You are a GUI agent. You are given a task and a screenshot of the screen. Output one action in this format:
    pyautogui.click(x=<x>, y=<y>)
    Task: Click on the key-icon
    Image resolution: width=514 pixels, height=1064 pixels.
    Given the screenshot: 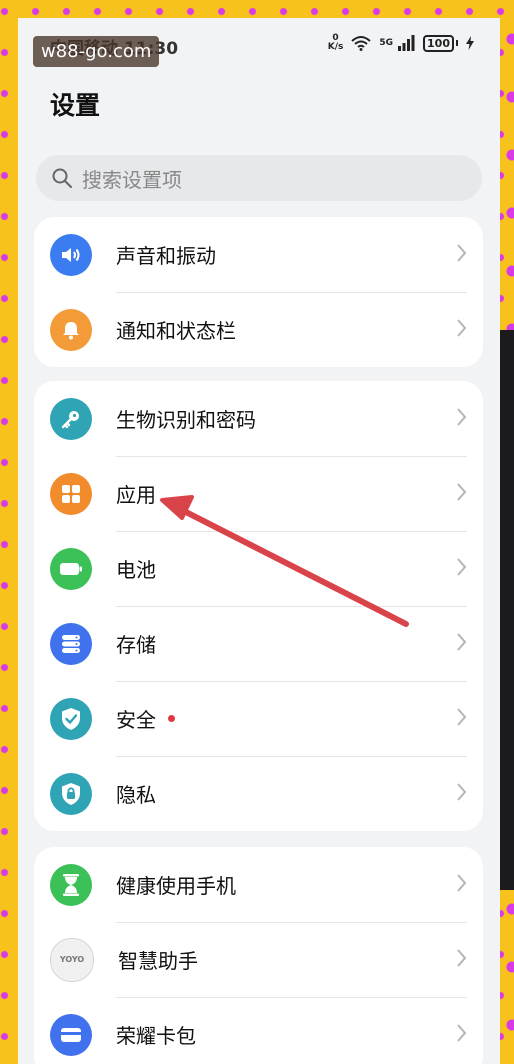 What is the action you would take?
    pyautogui.click(x=71, y=418)
    